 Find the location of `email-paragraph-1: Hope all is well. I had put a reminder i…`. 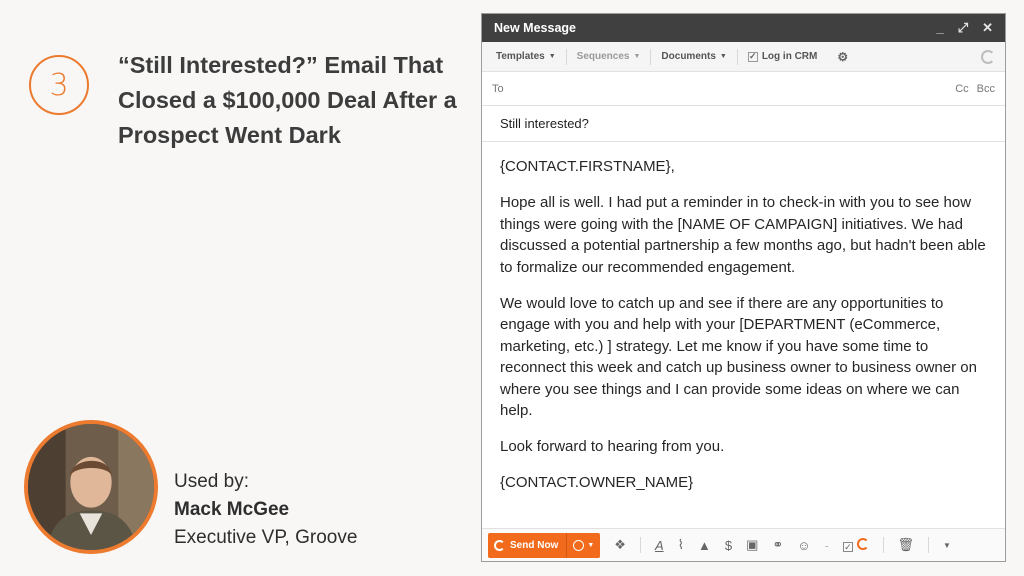

email-paragraph-1: Hope all is well. I had put a reminder i… is located at coordinates (743, 235).